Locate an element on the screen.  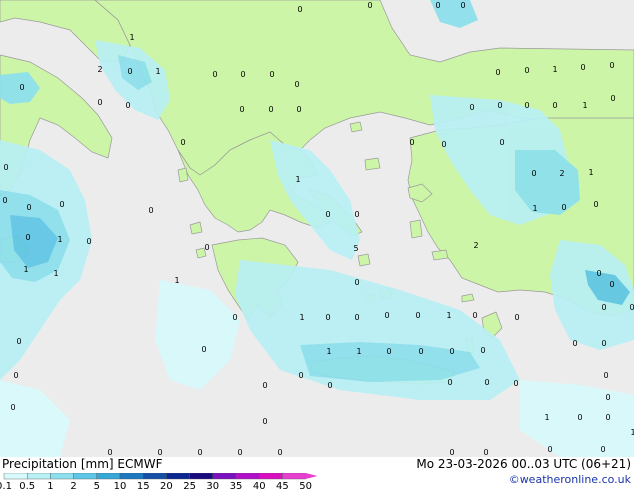
colorbar-extend-arrow is located at coordinates (311, 476).